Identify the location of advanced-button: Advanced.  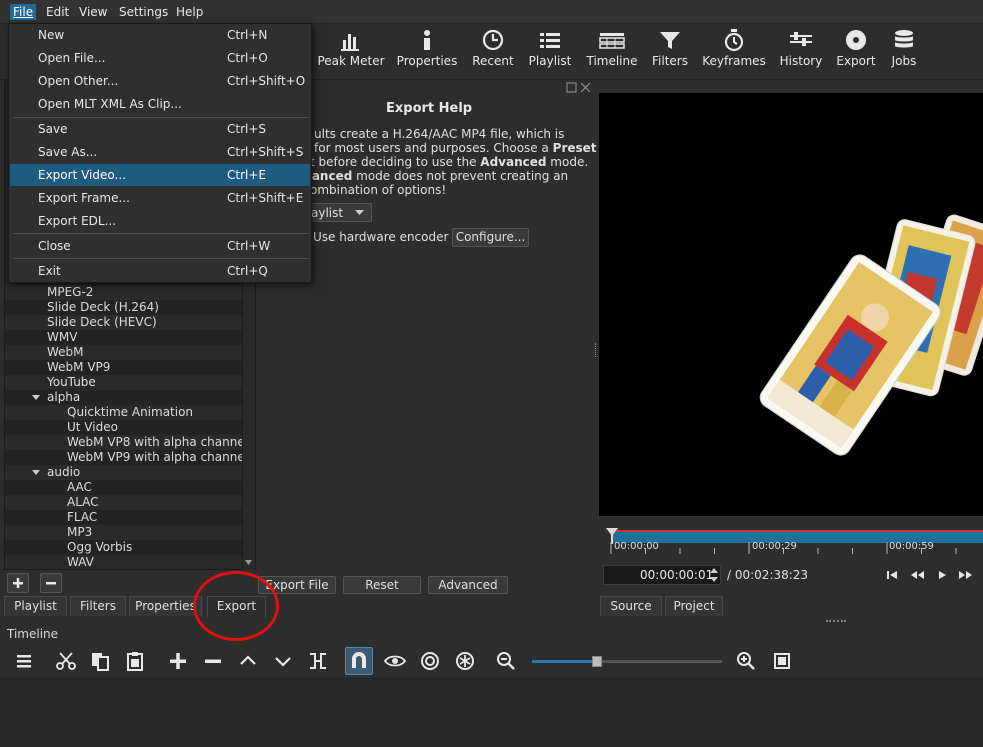
(468, 585).